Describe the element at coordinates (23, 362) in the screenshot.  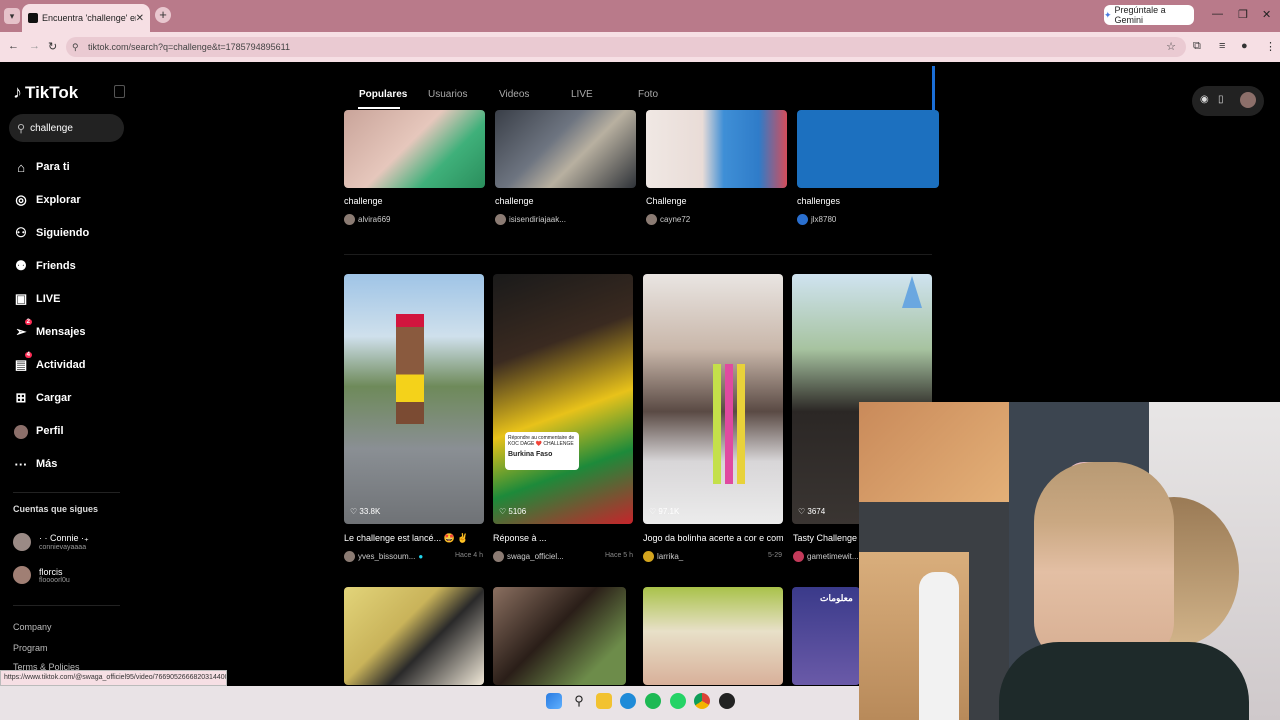
I see `activity-icon: ▤ 4` at that location.